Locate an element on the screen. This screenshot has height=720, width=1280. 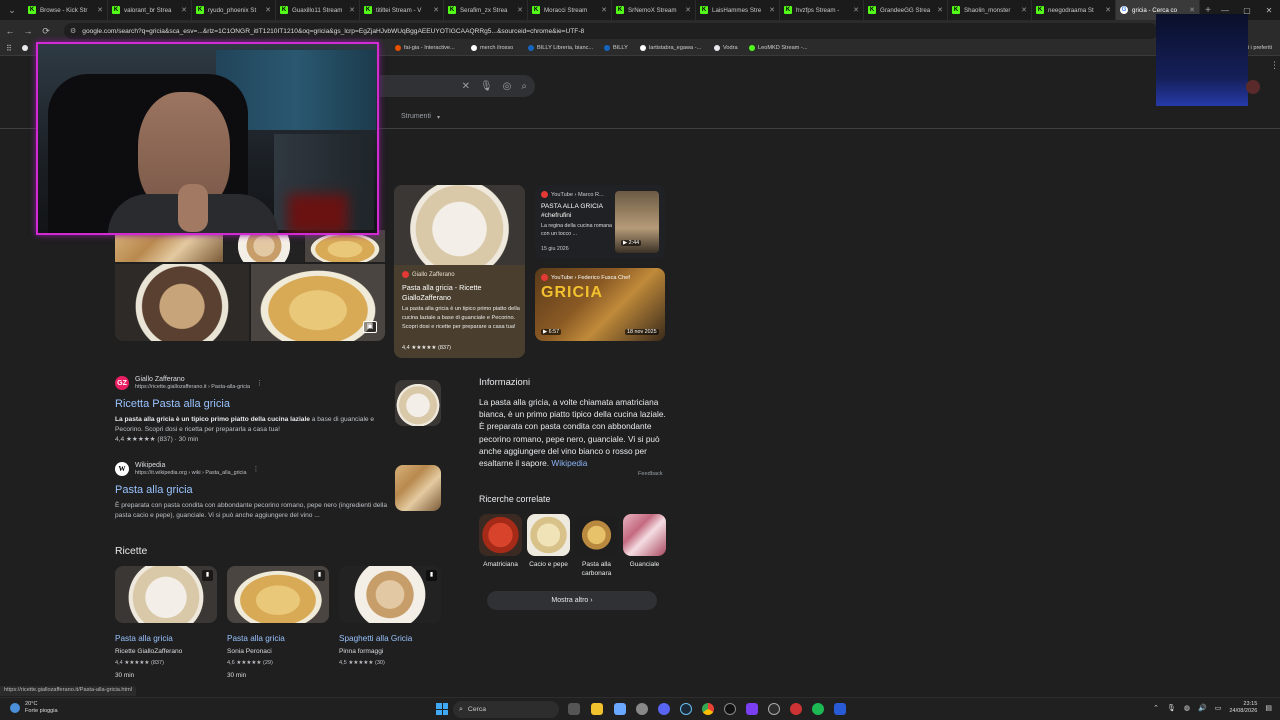
taskbar-search: ⌕ Cerca is located at coordinates (506, 709).